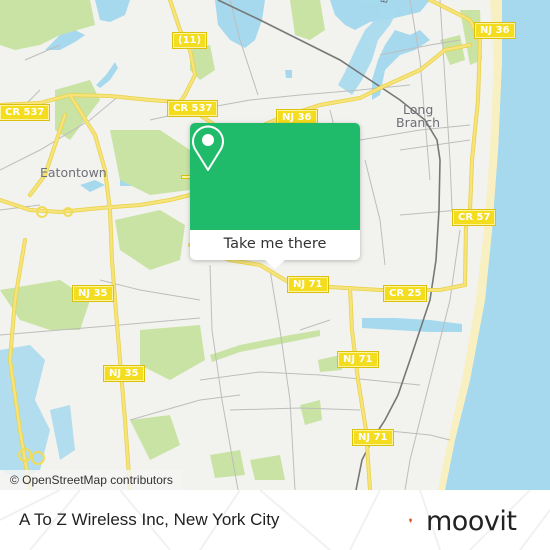 This screenshot has width=550, height=550. What do you see at coordinates (155, 437) in the screenshot?
I see `park-south` at bounding box center [155, 437].